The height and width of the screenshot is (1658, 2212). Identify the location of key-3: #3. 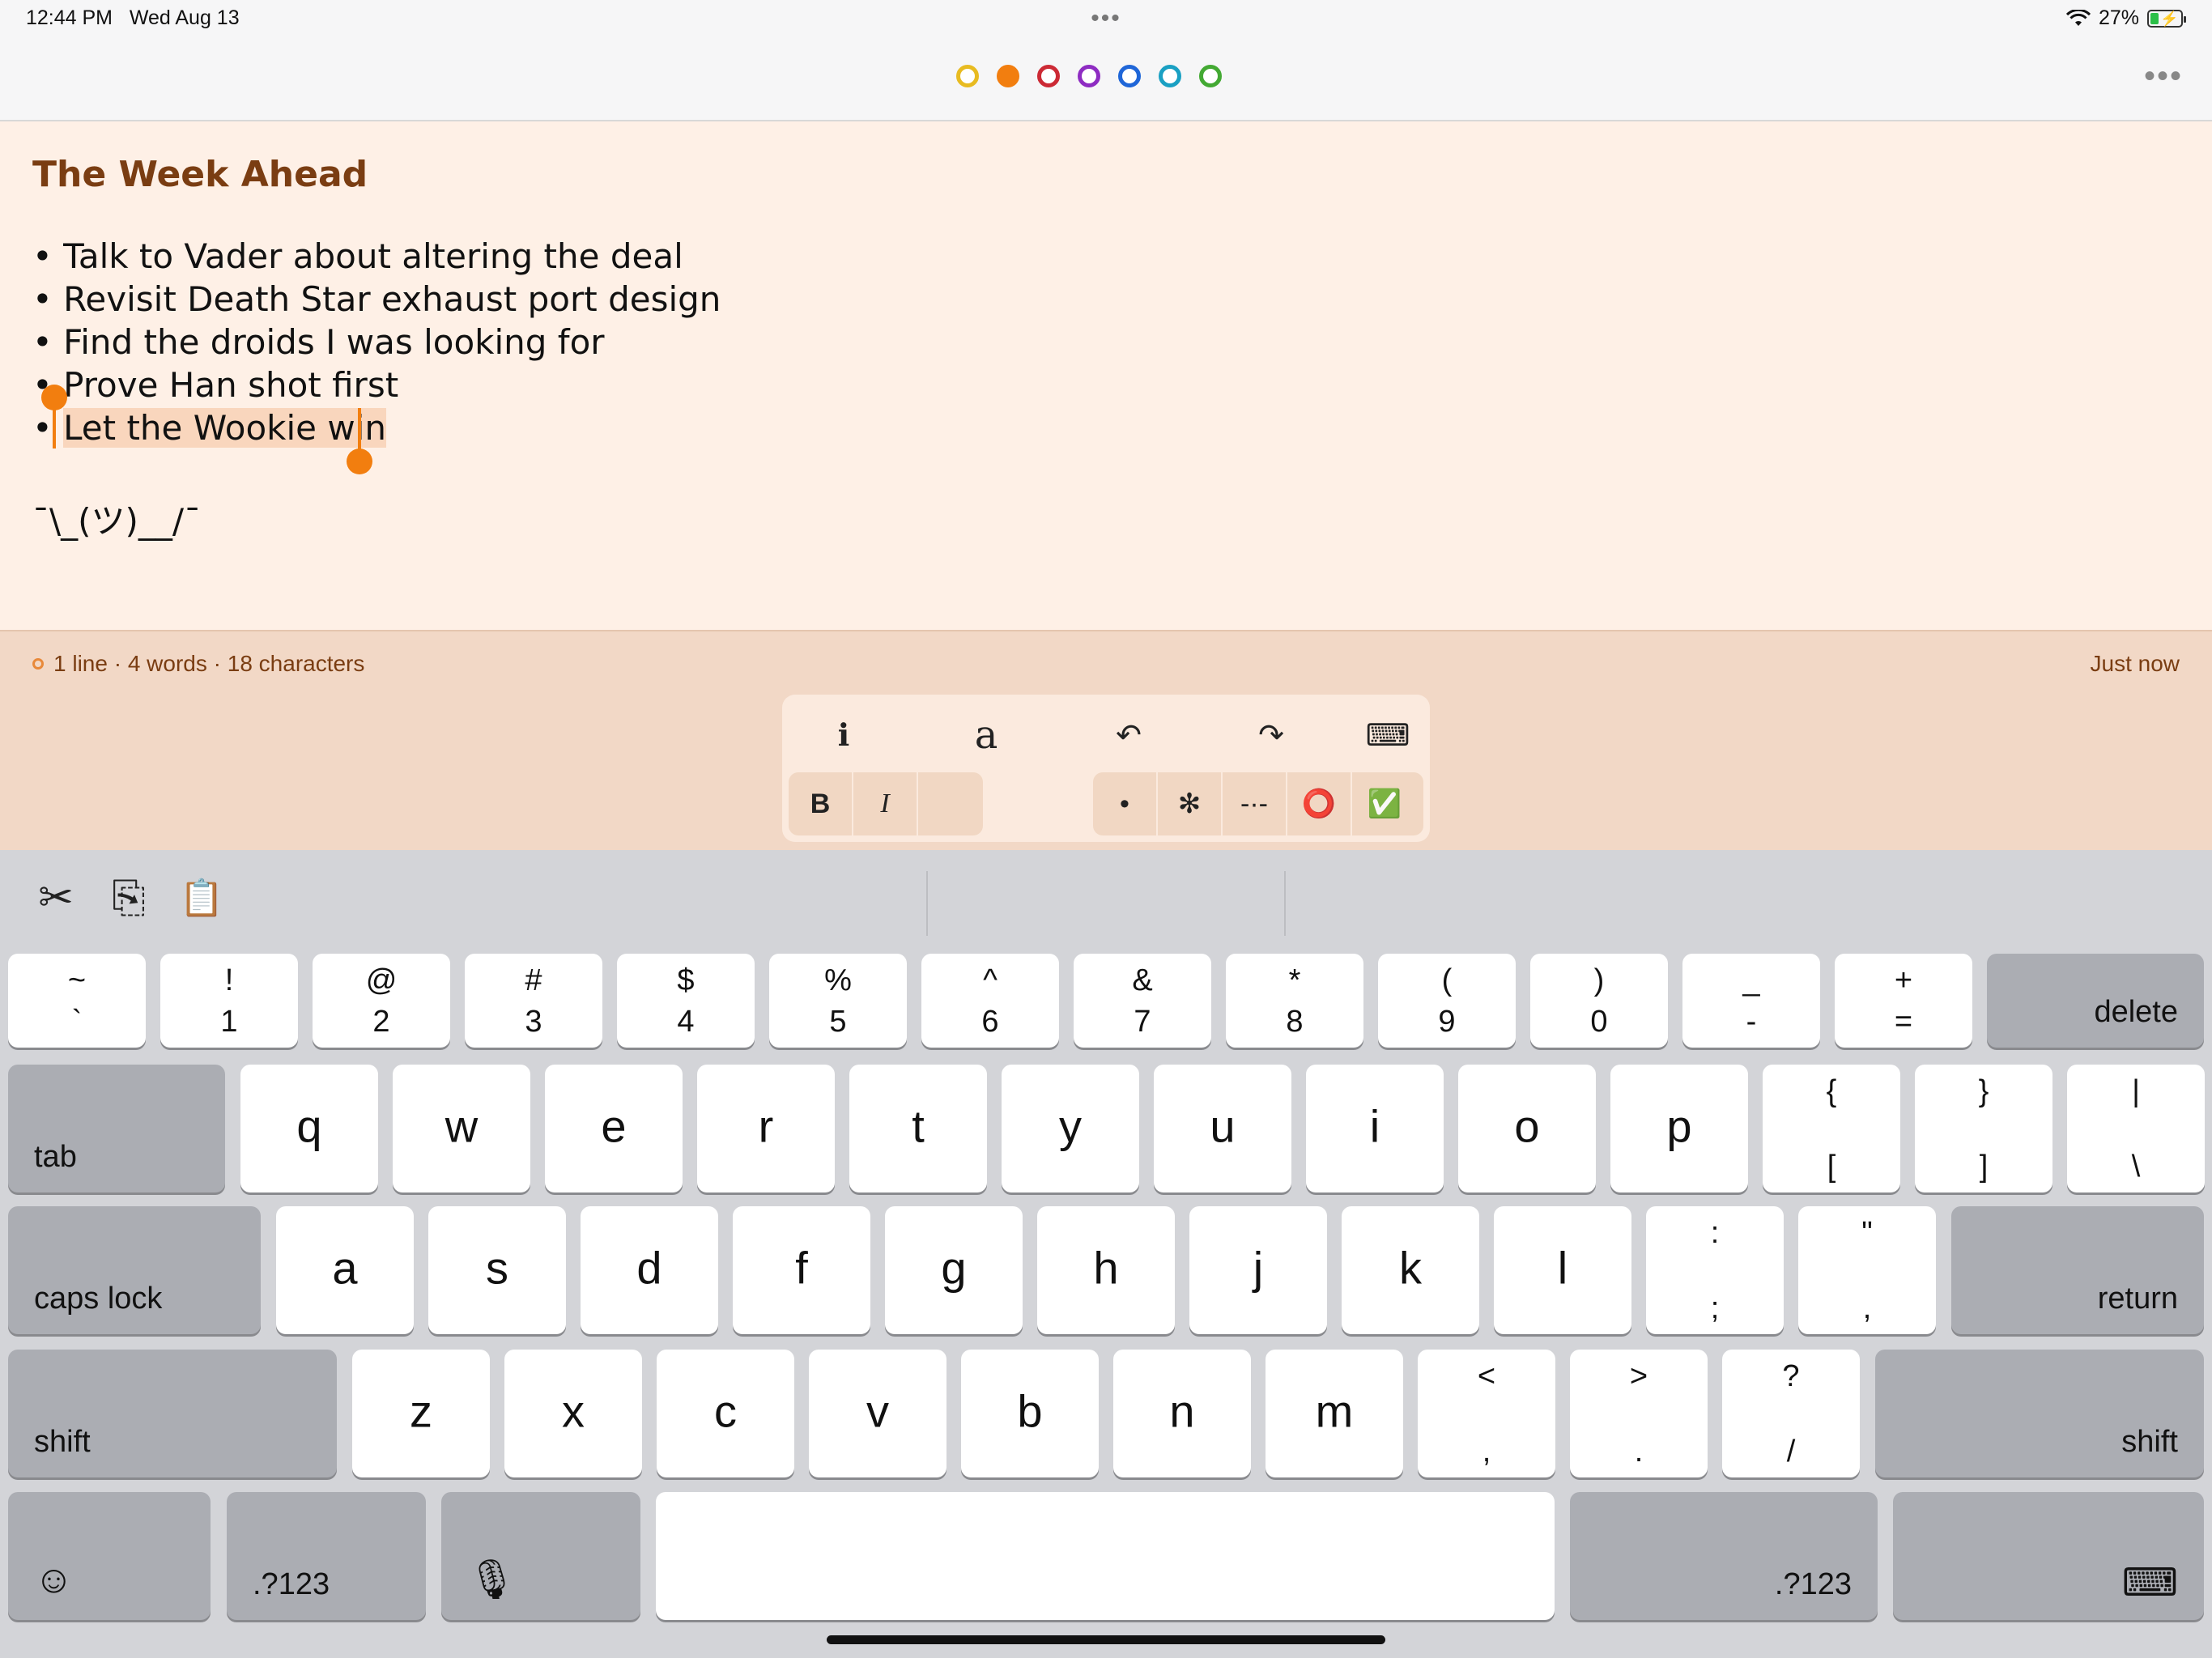
(534, 1001).